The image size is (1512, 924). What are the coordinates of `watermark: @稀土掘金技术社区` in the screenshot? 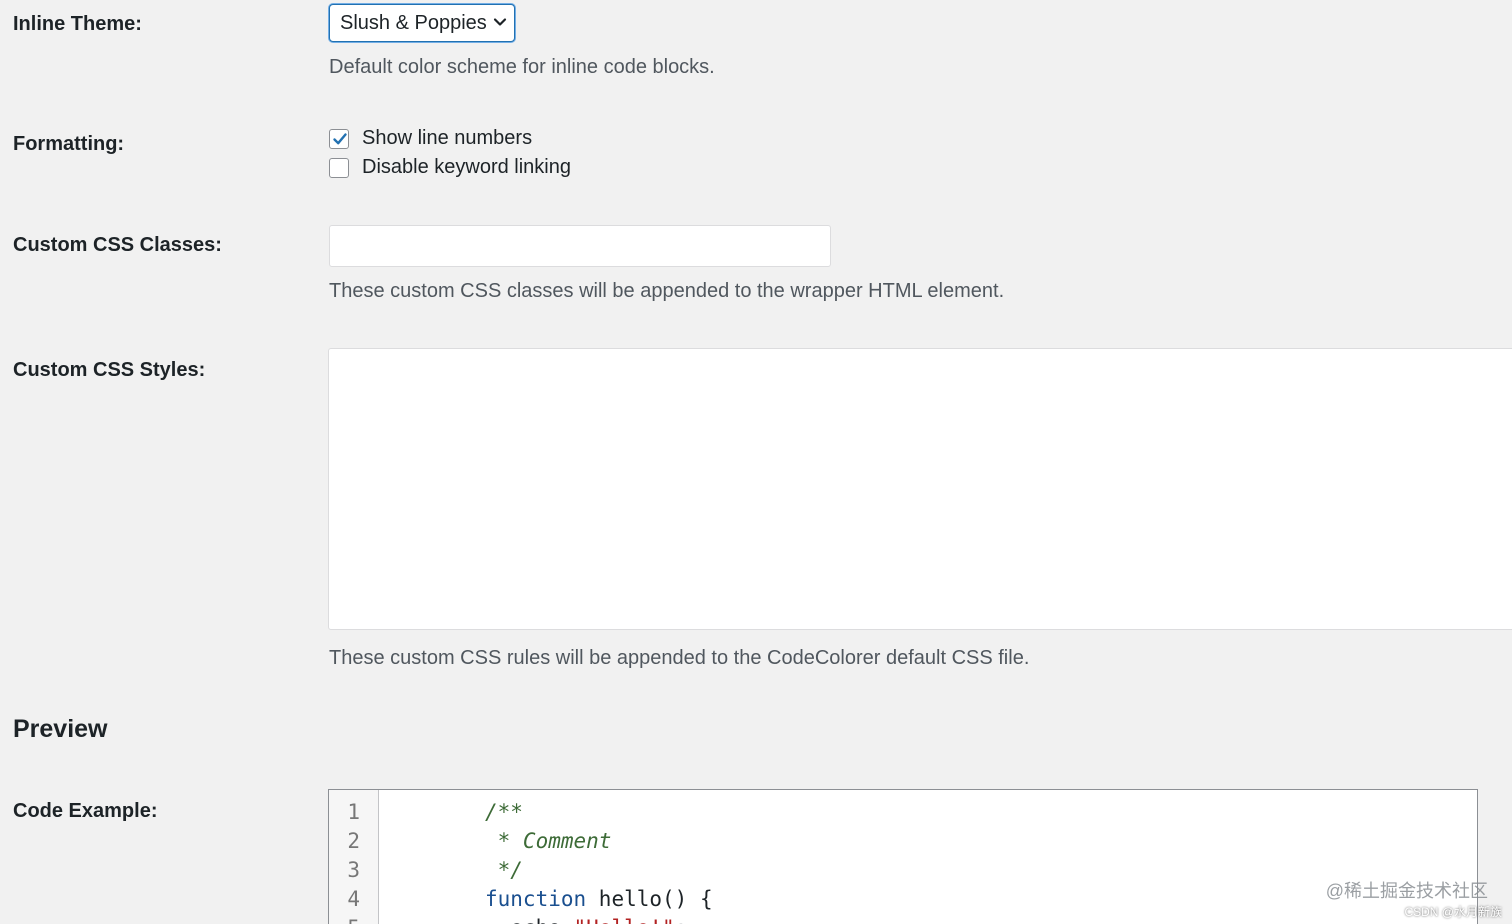 It's located at (1406, 891).